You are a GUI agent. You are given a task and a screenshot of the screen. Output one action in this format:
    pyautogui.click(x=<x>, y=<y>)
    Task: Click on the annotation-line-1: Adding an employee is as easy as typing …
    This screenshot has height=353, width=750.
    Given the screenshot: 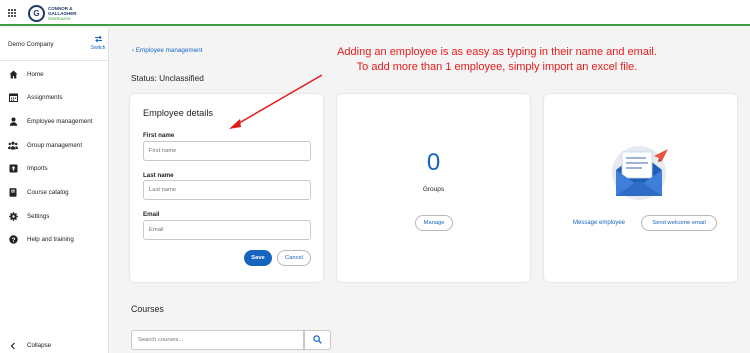 What is the action you would take?
    pyautogui.click(x=497, y=52)
    